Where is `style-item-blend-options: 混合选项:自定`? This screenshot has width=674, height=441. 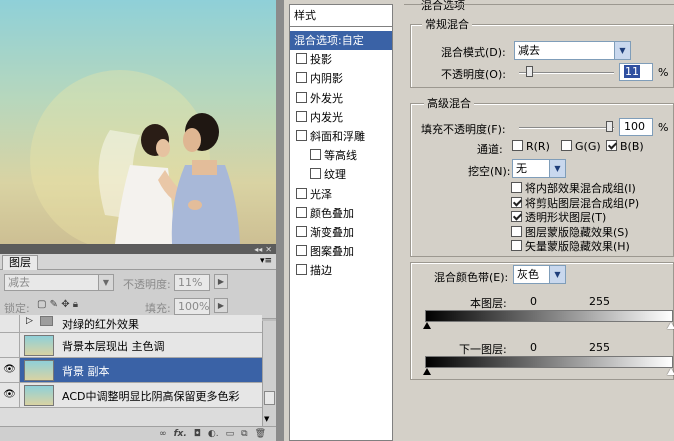 style-item-blend-options: 混合选项:自定 is located at coordinates (341, 40).